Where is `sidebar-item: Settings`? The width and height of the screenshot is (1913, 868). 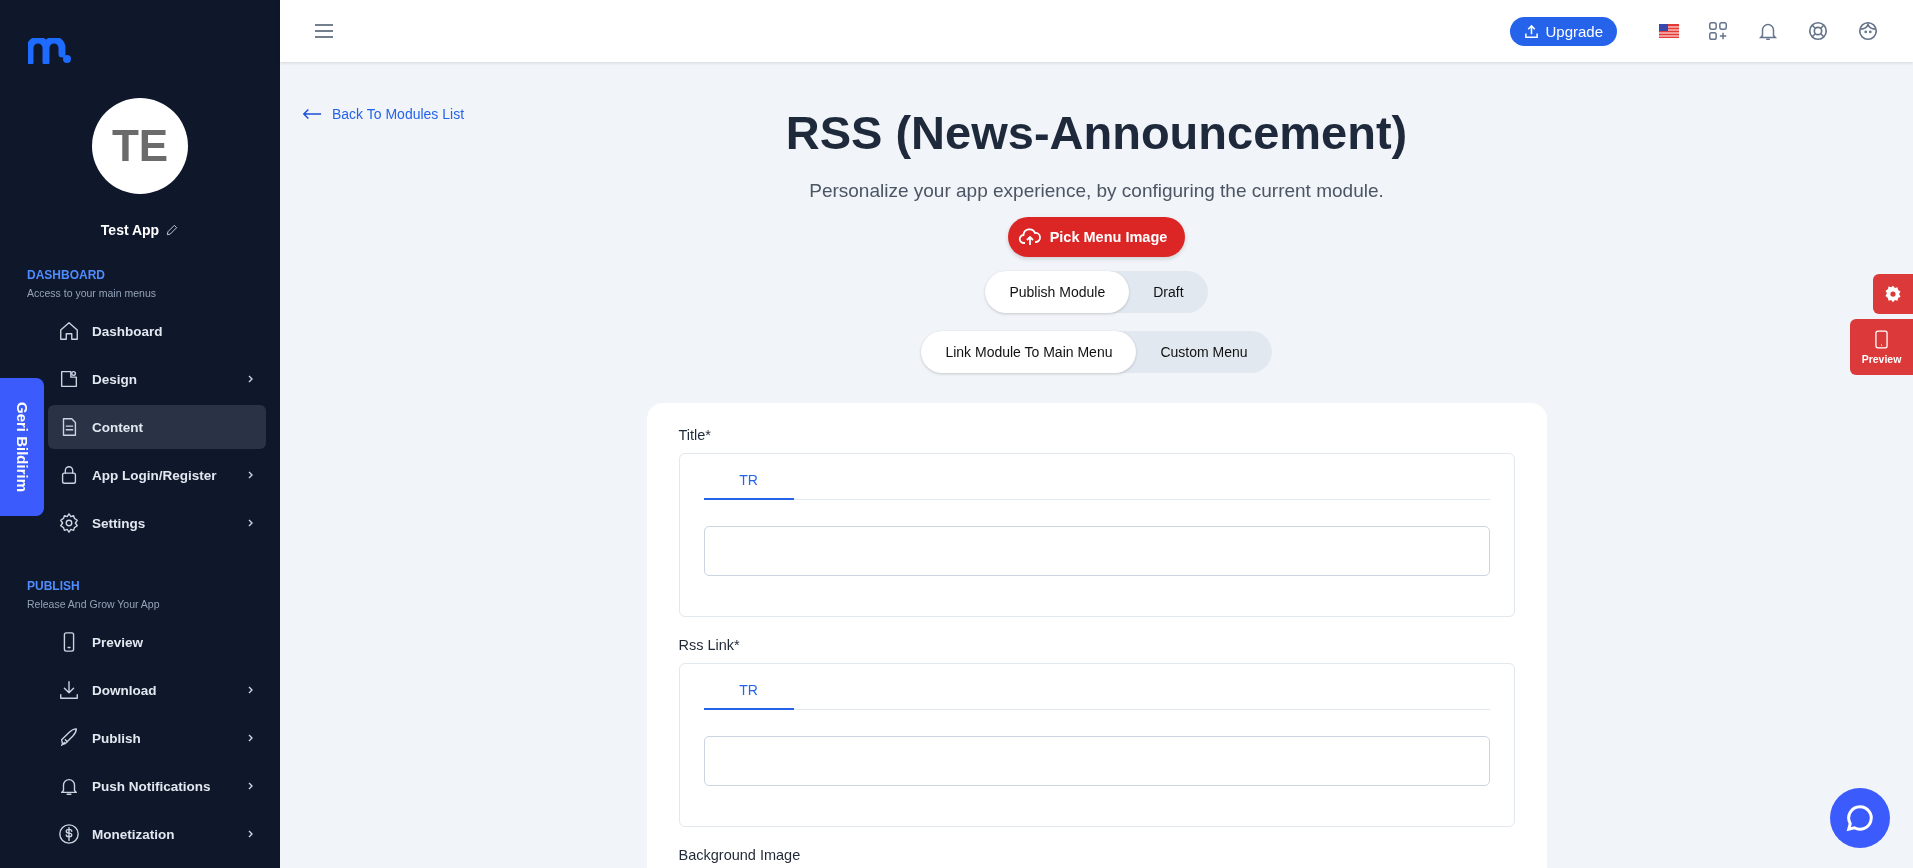 sidebar-item: Settings is located at coordinates (157, 523).